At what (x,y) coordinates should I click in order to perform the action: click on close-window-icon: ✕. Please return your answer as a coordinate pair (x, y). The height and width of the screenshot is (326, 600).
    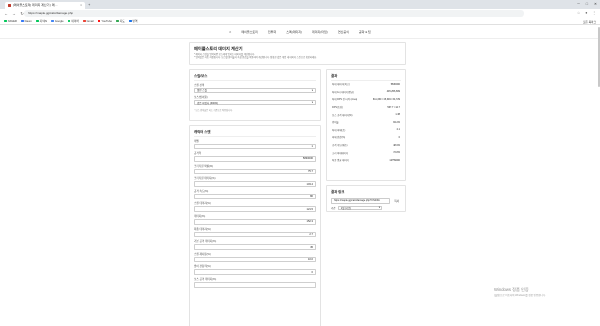
    Looking at the image, I should click on (595, 4).